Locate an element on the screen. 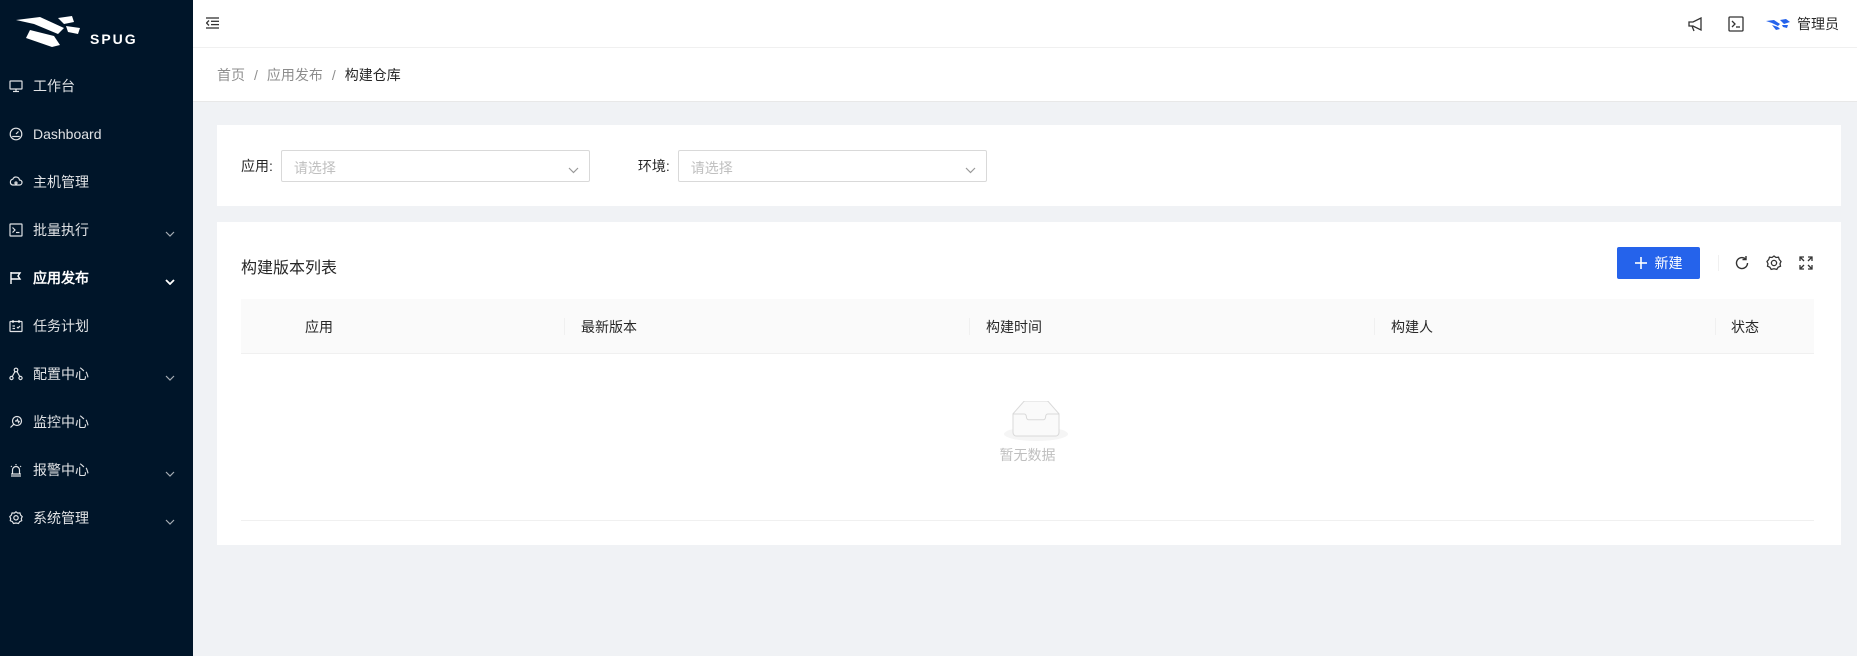 The height and width of the screenshot is (656, 1857). terminal-icon is located at coordinates (1736, 24).